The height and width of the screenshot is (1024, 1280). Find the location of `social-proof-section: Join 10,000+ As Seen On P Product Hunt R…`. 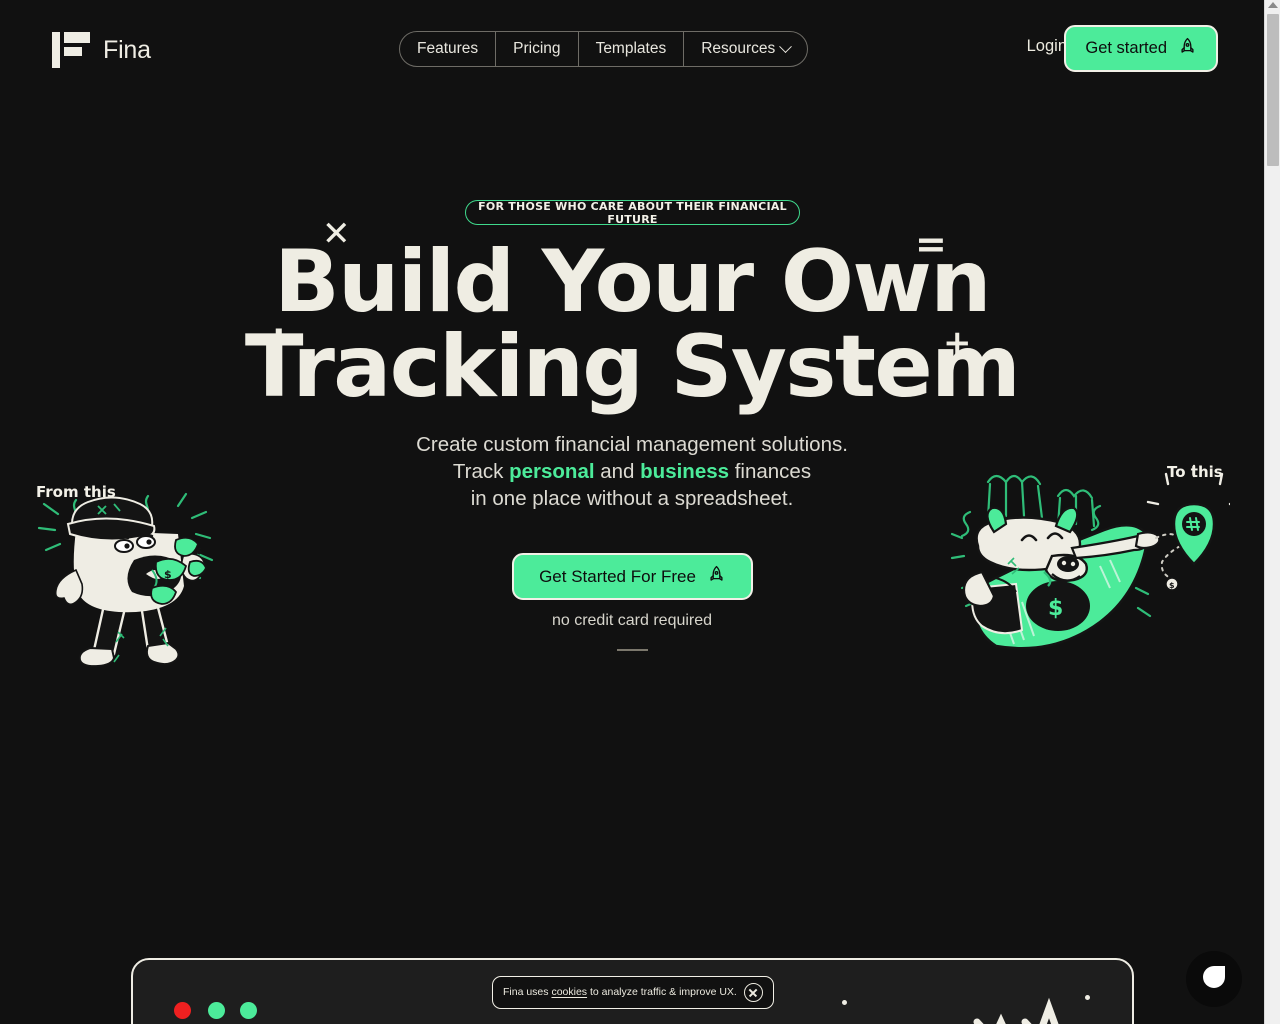

social-proof-section: Join 10,000+ As Seen On P Product Hunt R… is located at coordinates (632, 714).